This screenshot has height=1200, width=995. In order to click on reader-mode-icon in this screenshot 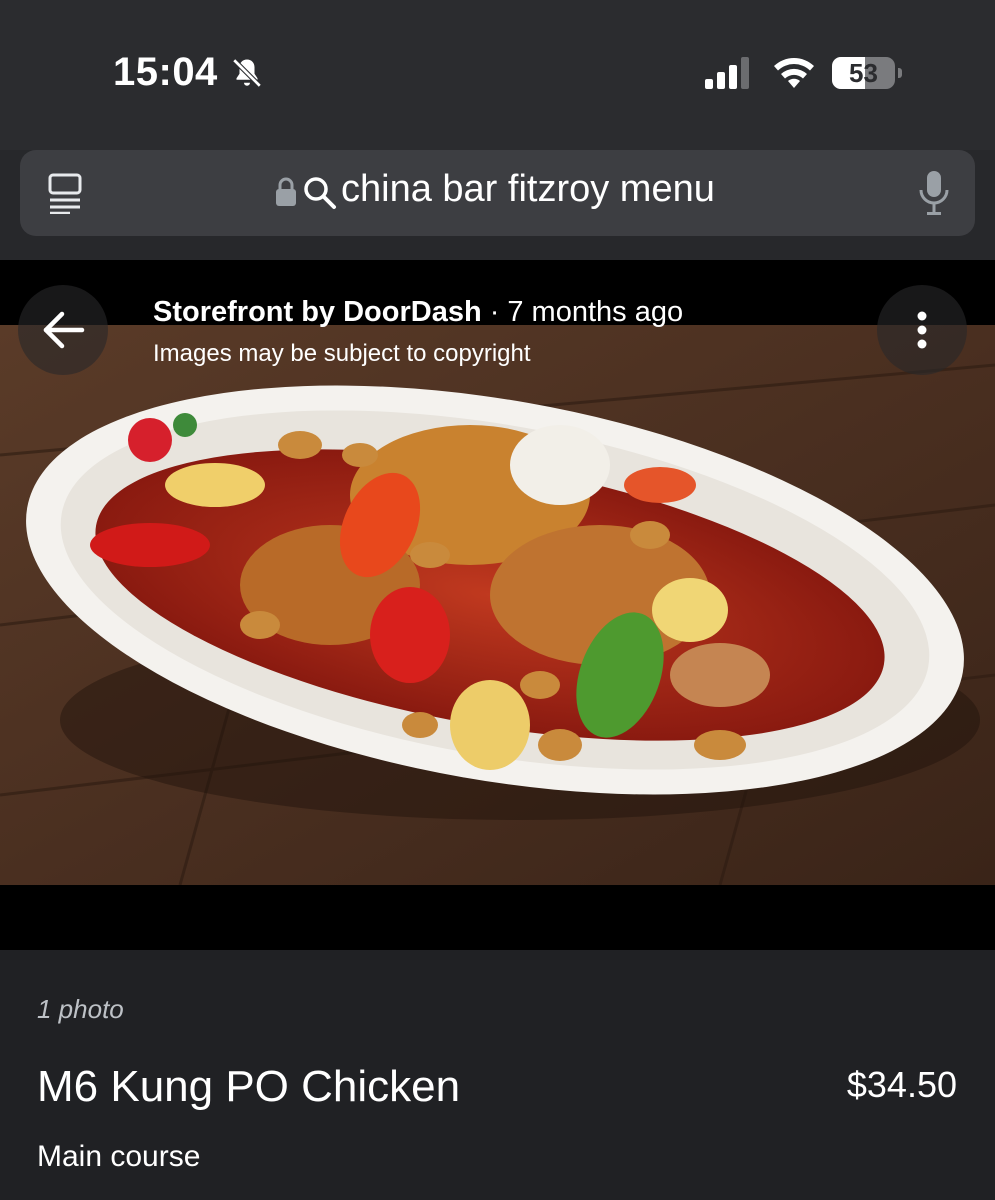, I will do `click(65, 193)`.